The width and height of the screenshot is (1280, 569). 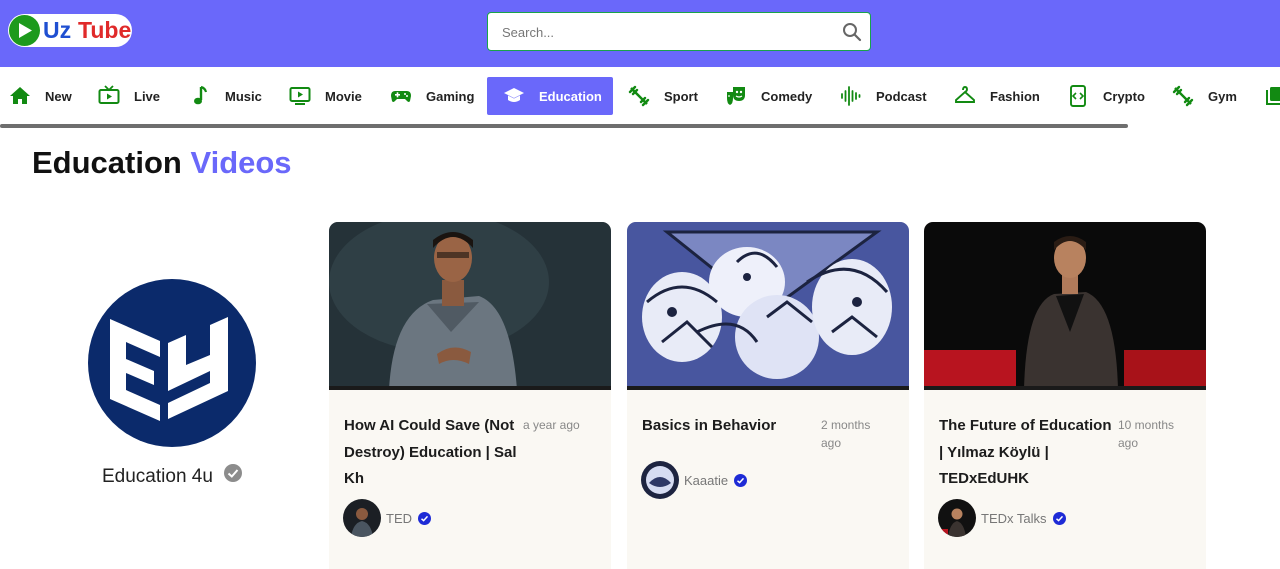 What do you see at coordinates (846, 434) in the screenshot?
I see `video-age: 2 months ago` at bounding box center [846, 434].